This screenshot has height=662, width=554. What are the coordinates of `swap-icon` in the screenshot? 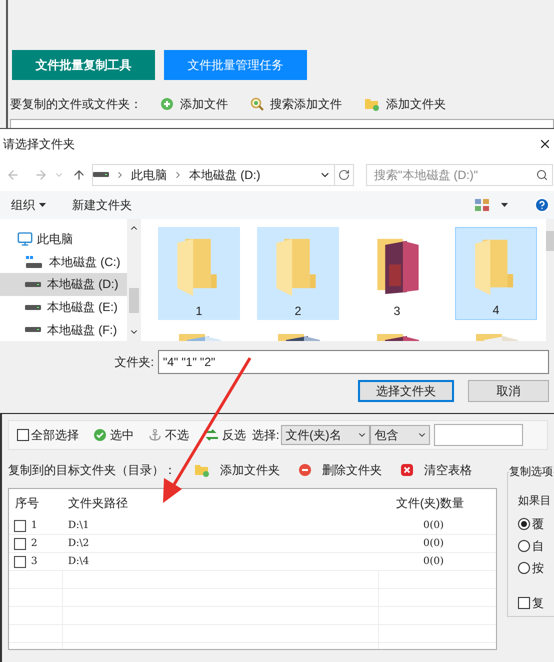 It's located at (211, 435).